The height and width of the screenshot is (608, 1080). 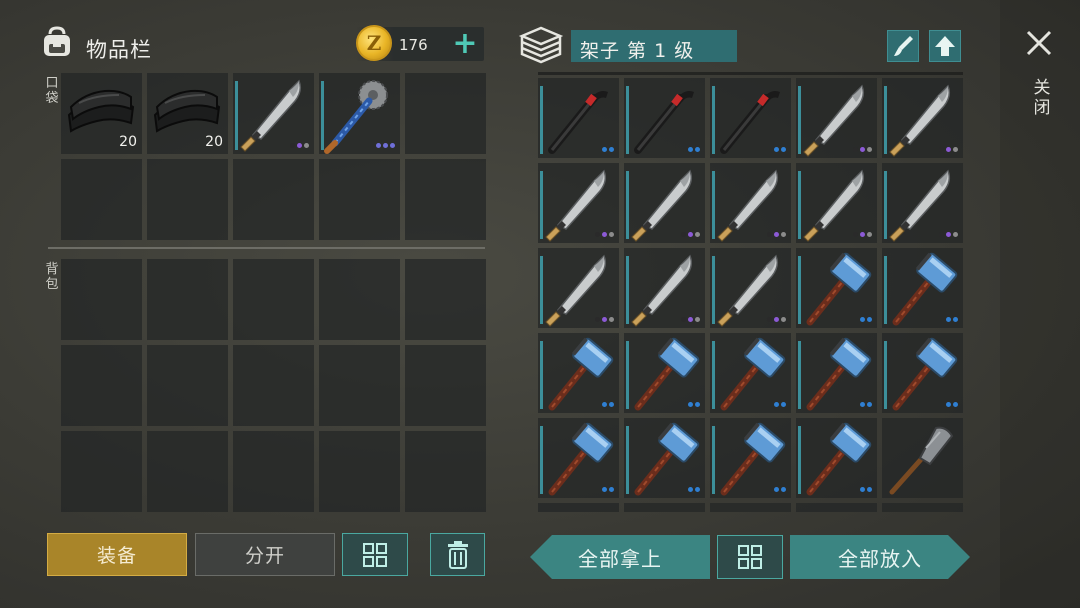 What do you see at coordinates (117, 554) in the screenshot?
I see `equip-button: 装备` at bounding box center [117, 554].